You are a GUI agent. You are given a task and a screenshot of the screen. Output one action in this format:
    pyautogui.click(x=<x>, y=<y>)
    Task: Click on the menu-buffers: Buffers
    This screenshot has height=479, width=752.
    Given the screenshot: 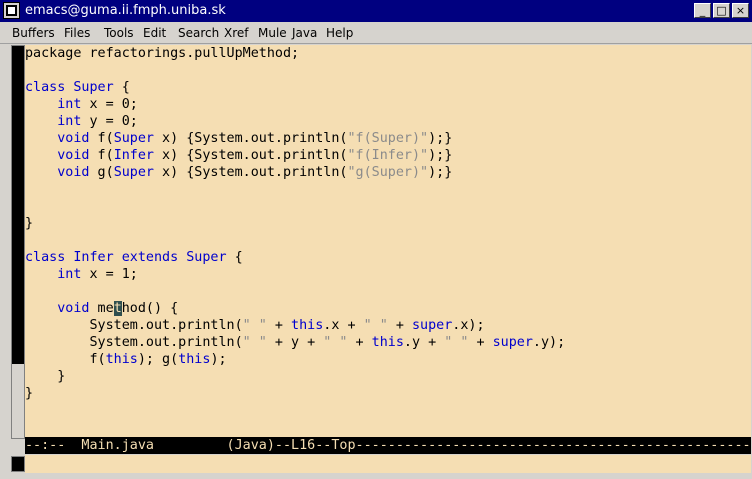 What is the action you would take?
    pyautogui.click(x=33, y=33)
    